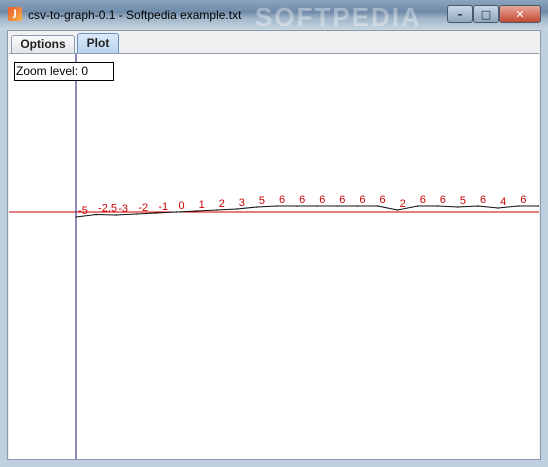  What do you see at coordinates (64, 71) in the screenshot?
I see `zoom-level-box: Zoom level: 0` at bounding box center [64, 71].